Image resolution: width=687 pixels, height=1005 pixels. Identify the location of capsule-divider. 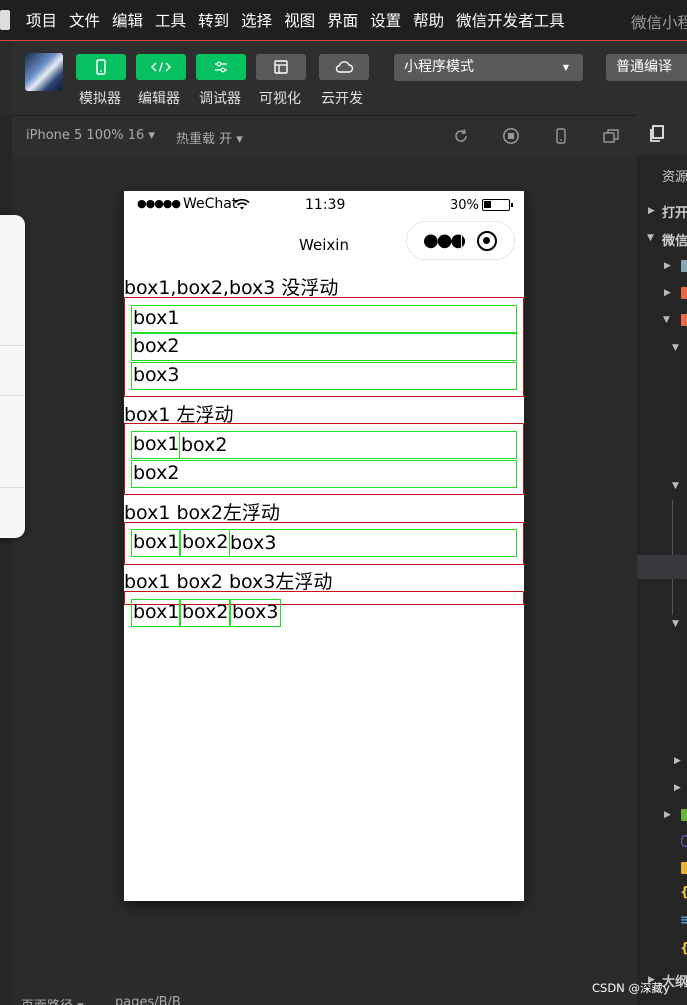
(461, 241).